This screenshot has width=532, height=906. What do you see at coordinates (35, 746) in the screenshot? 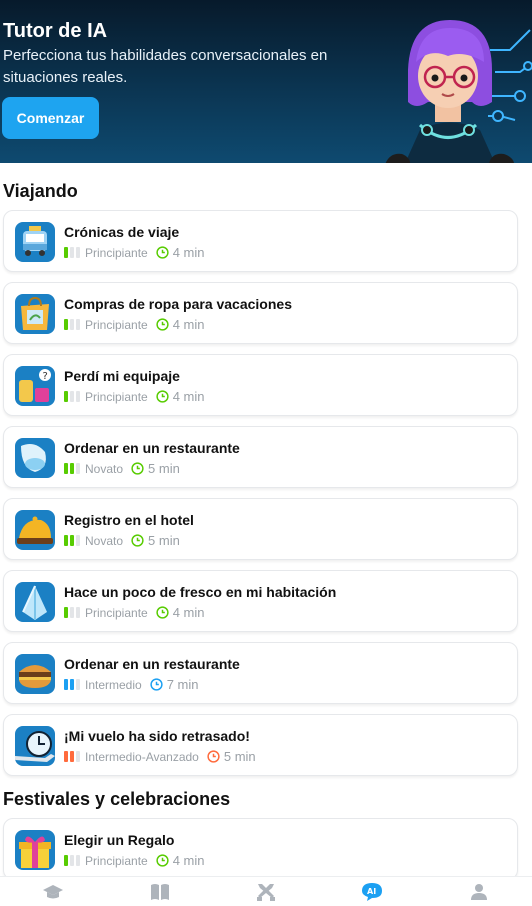
I see `airplane-clock-icon` at bounding box center [35, 746].